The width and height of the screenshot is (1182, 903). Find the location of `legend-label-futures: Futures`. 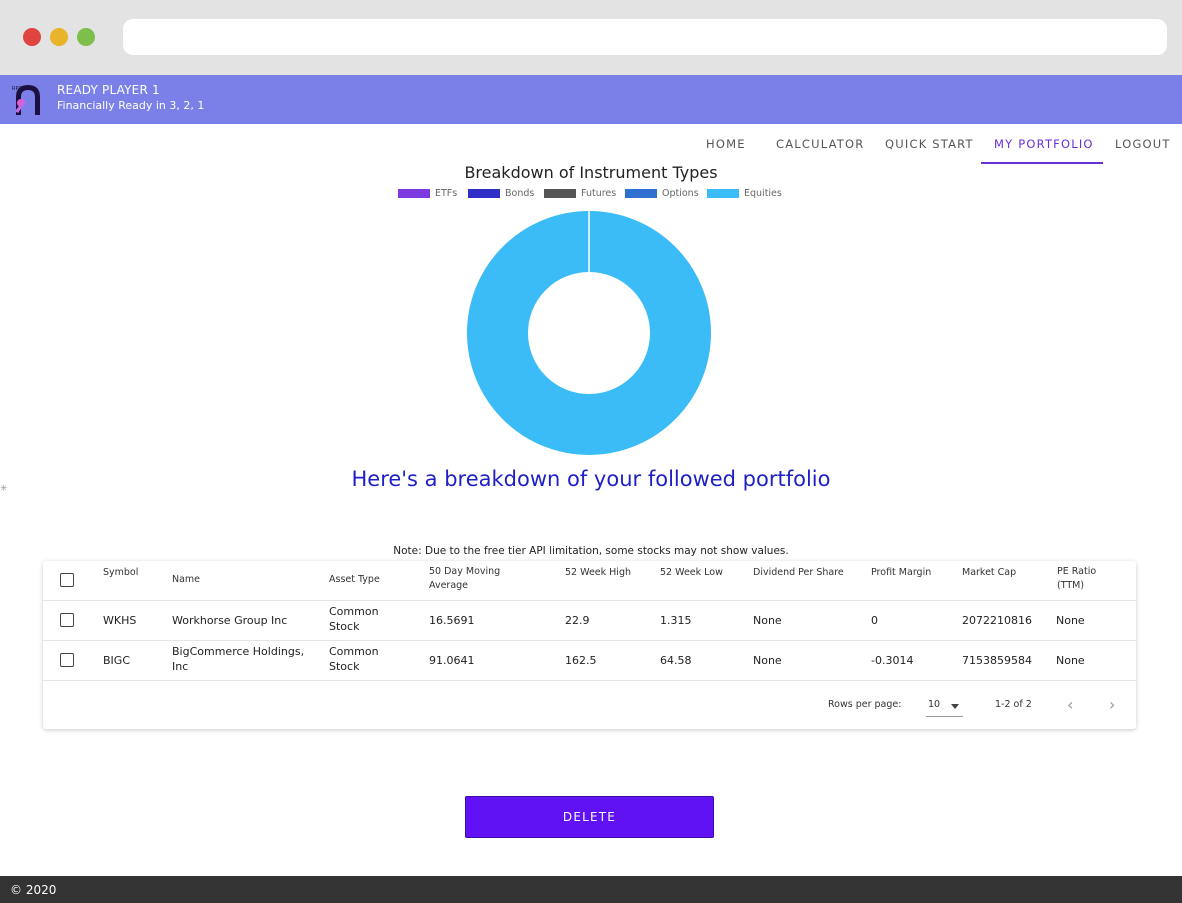

legend-label-futures: Futures is located at coordinates (599, 193).